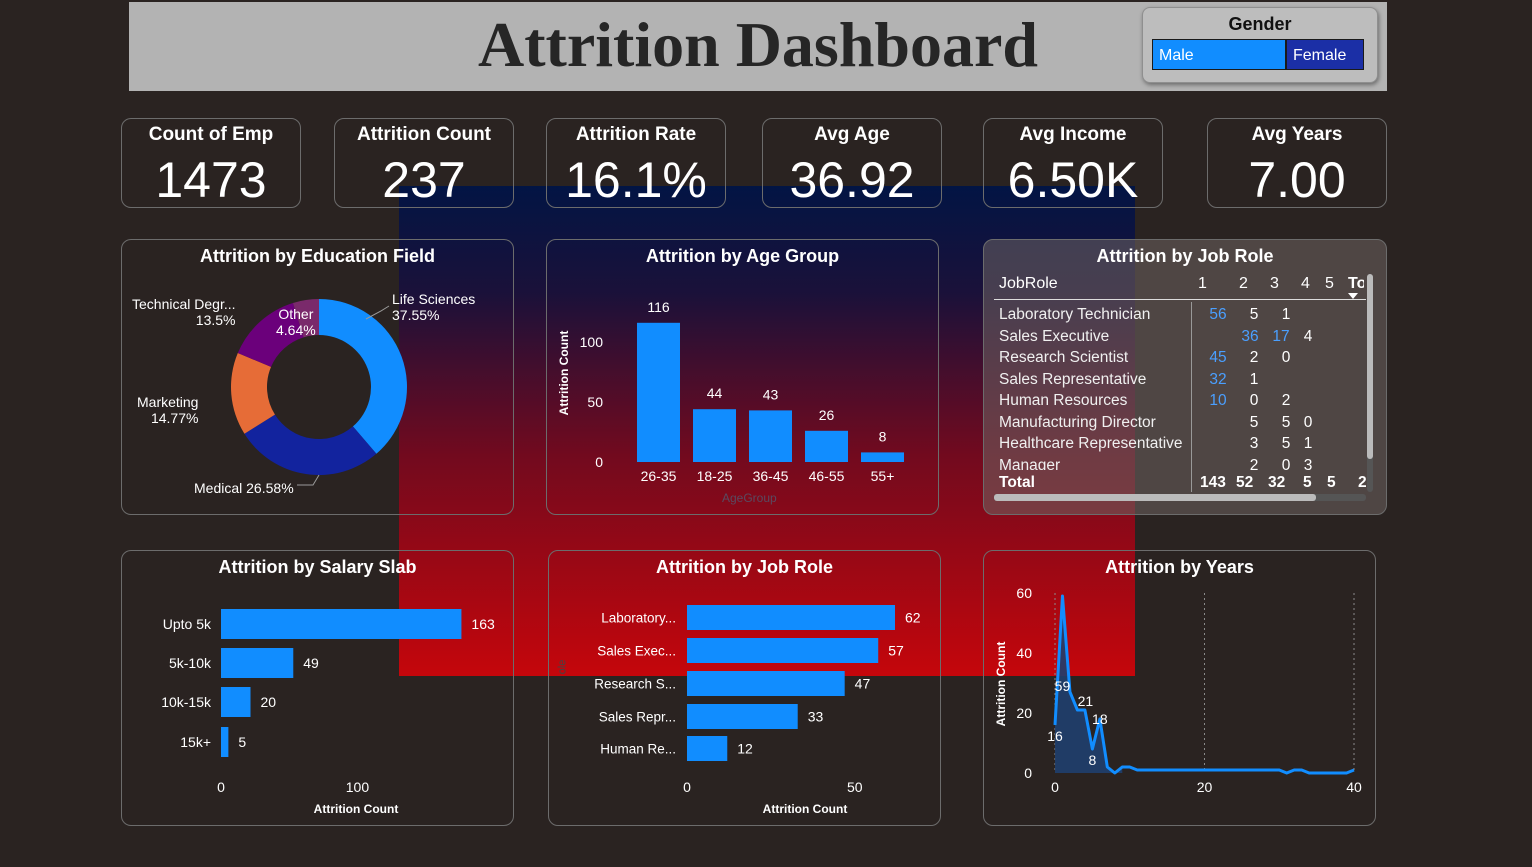 The height and width of the screenshot is (867, 1532). I want to click on slice-percent: 37.55, so click(410, 315).